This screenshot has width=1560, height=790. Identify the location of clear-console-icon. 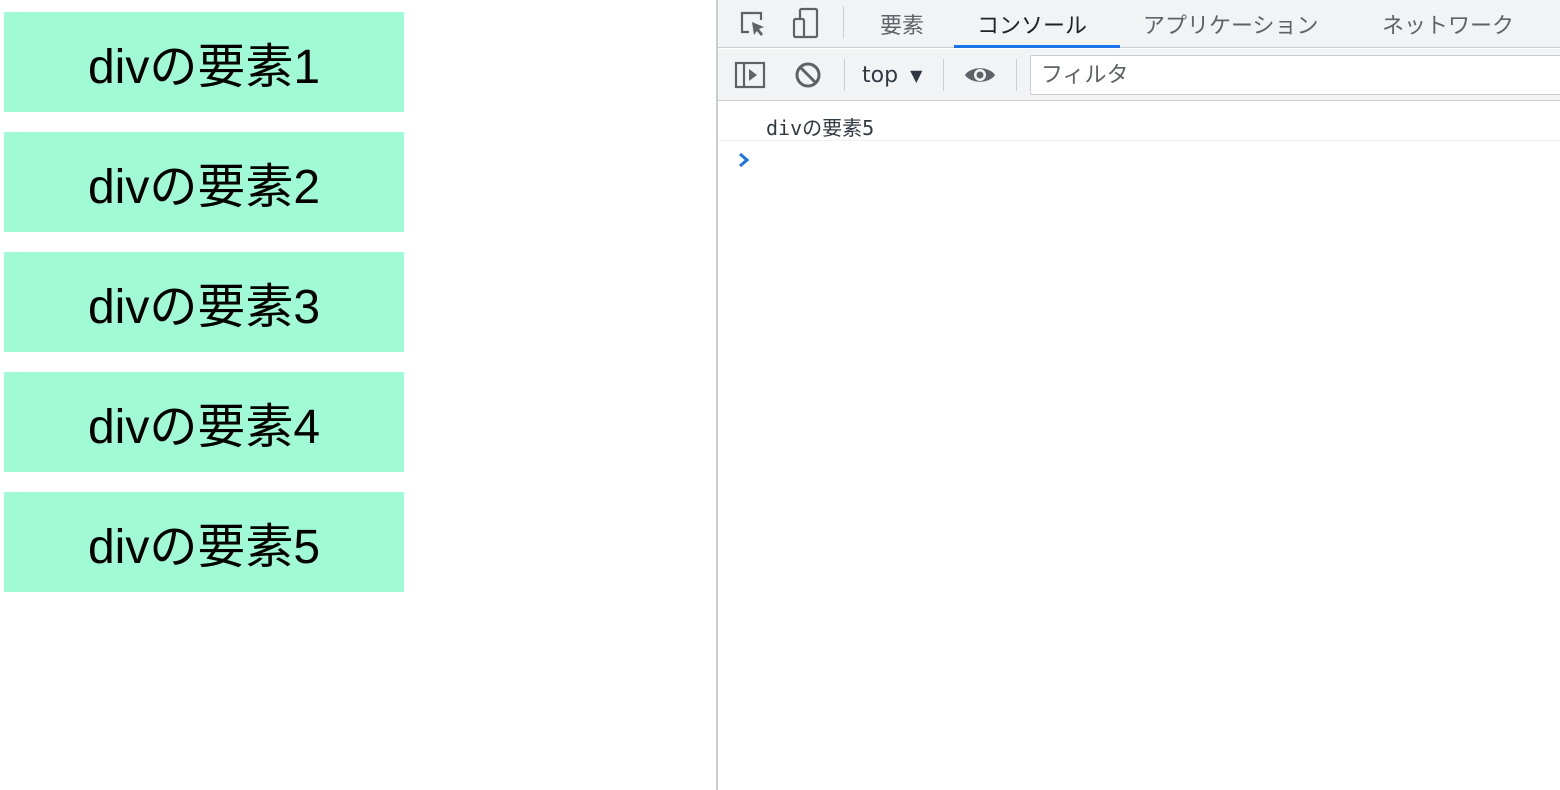
(808, 75).